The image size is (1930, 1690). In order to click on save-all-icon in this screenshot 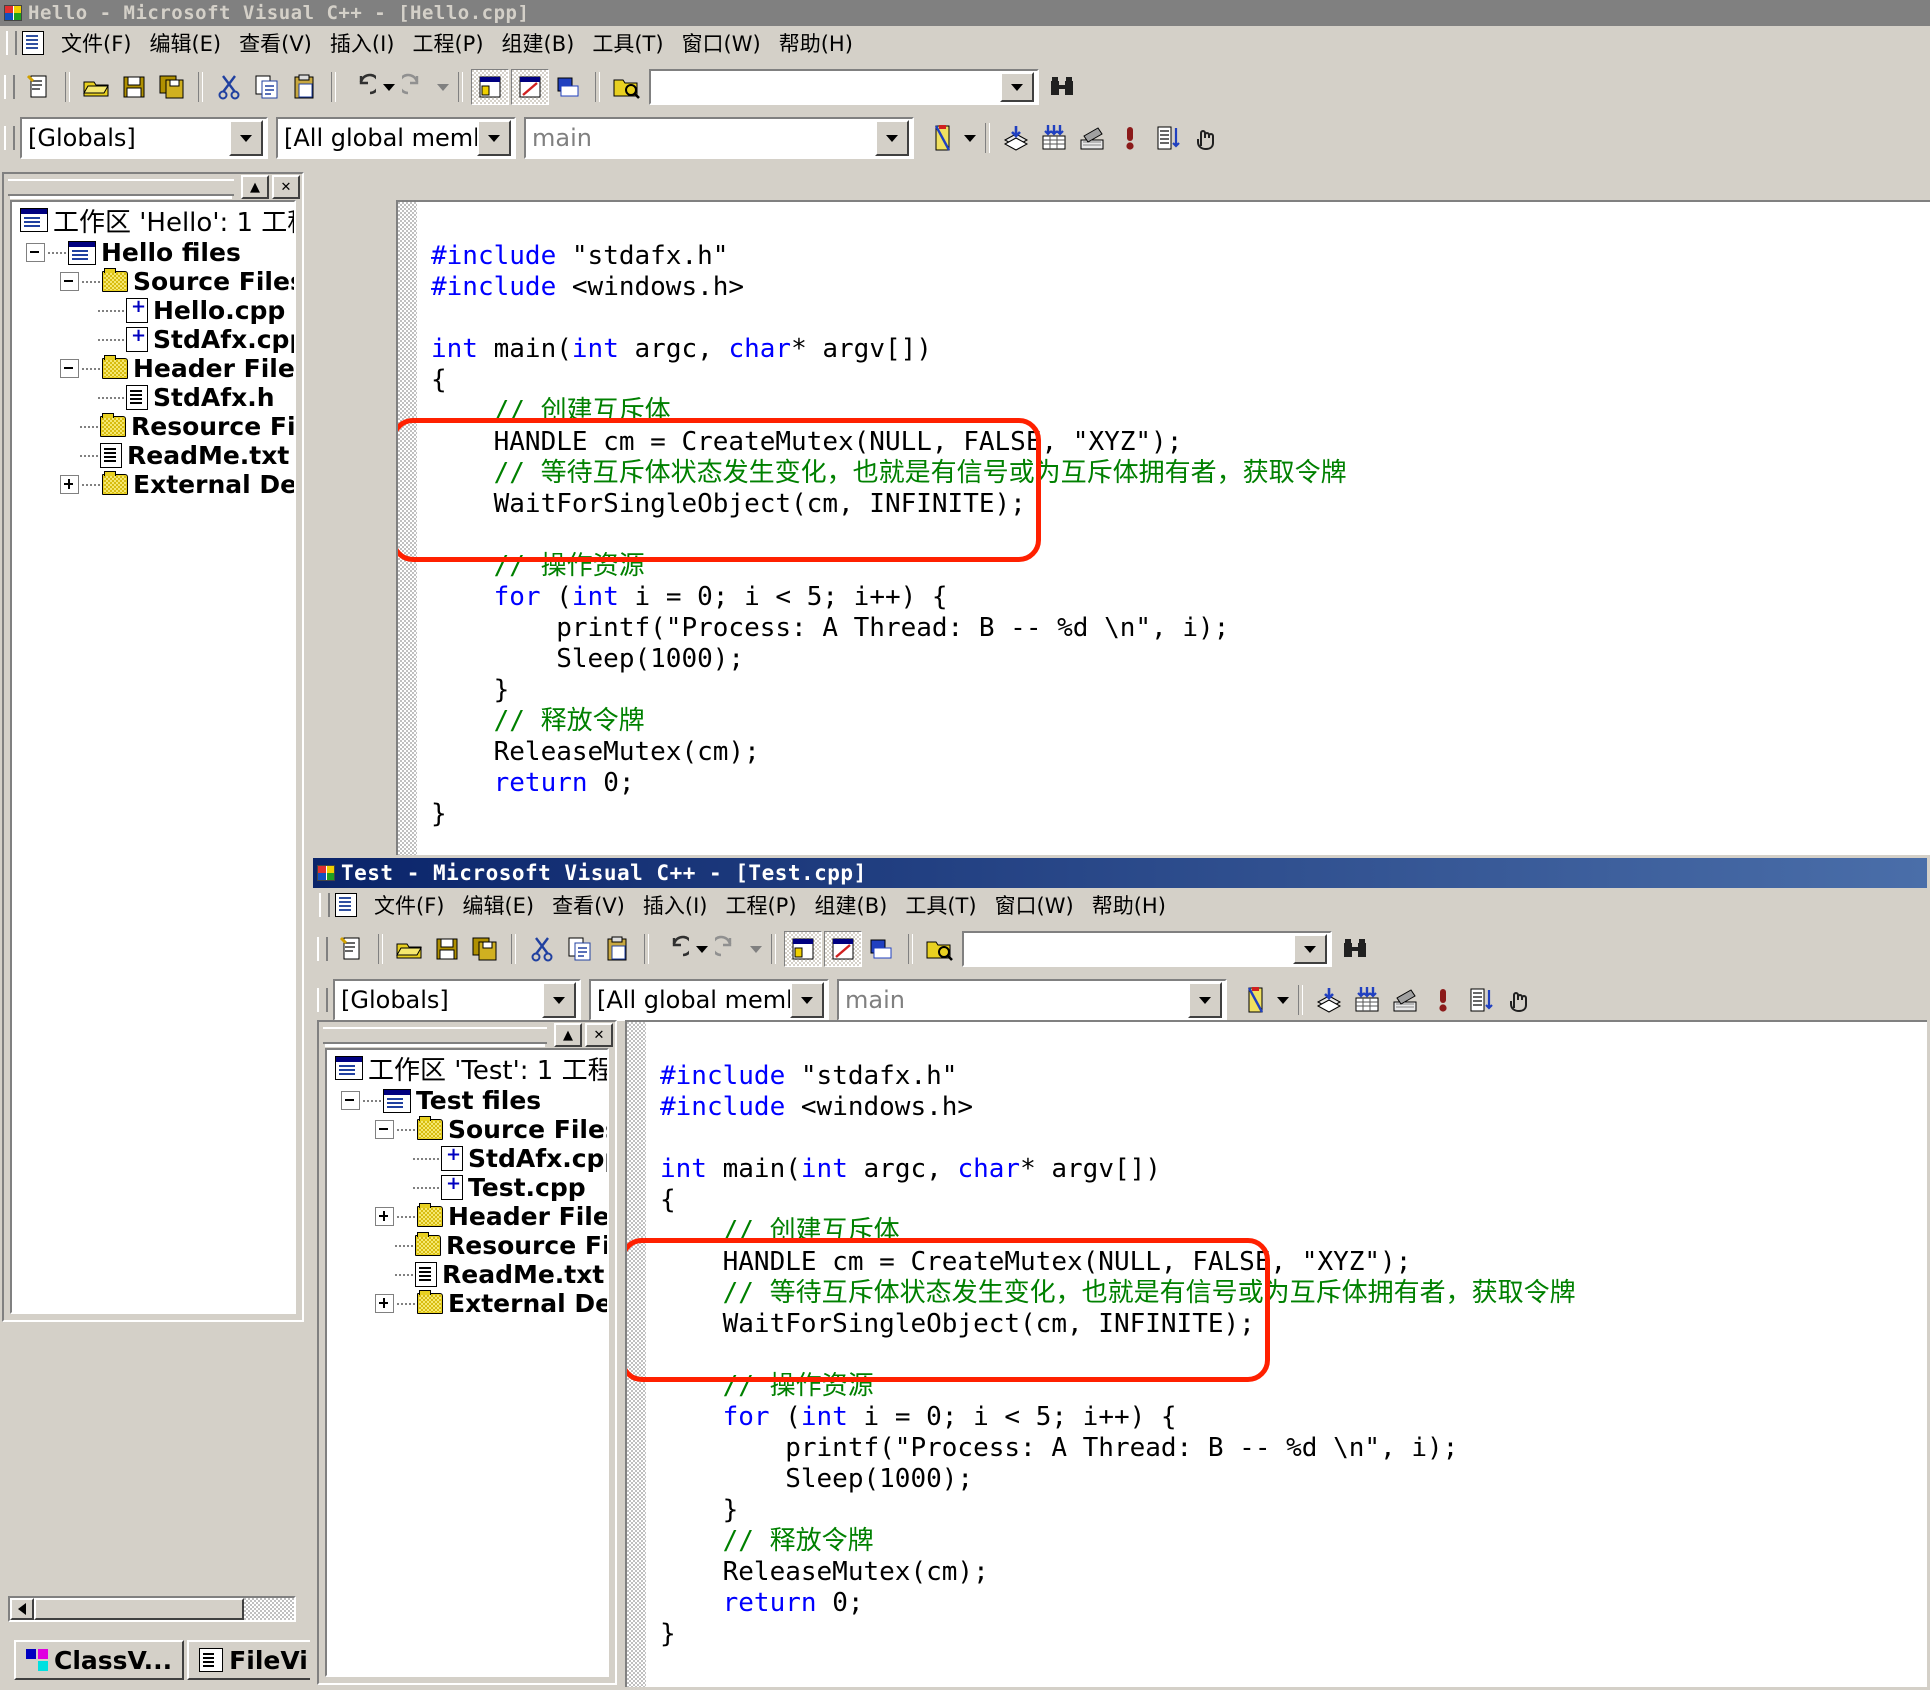, I will do `click(485, 949)`.